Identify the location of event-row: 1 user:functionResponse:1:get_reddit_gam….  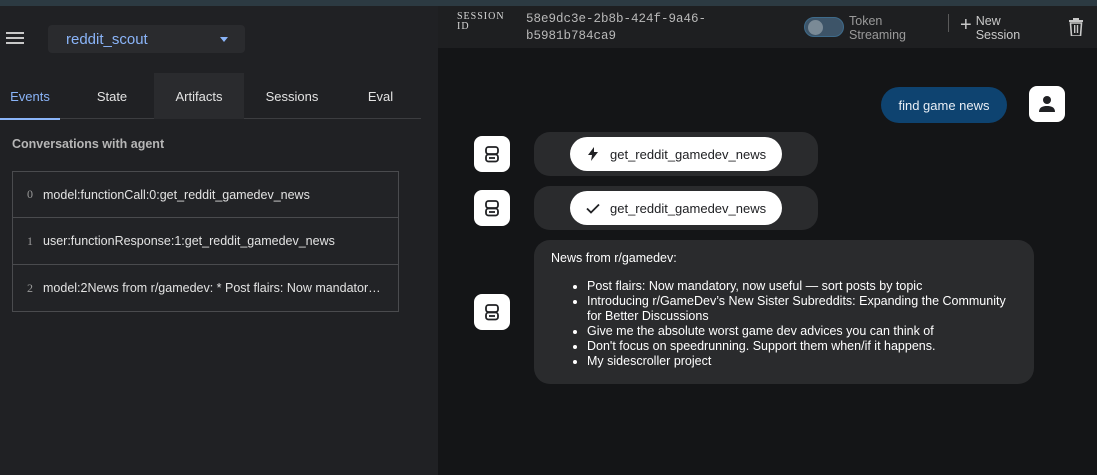
(205, 241).